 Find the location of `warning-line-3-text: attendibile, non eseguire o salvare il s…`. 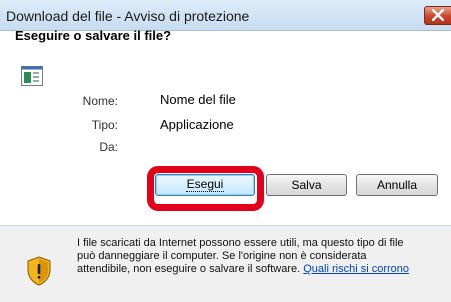

warning-line-3-text: attendibile, non eseguire o salvare il s… is located at coordinates (190, 269).